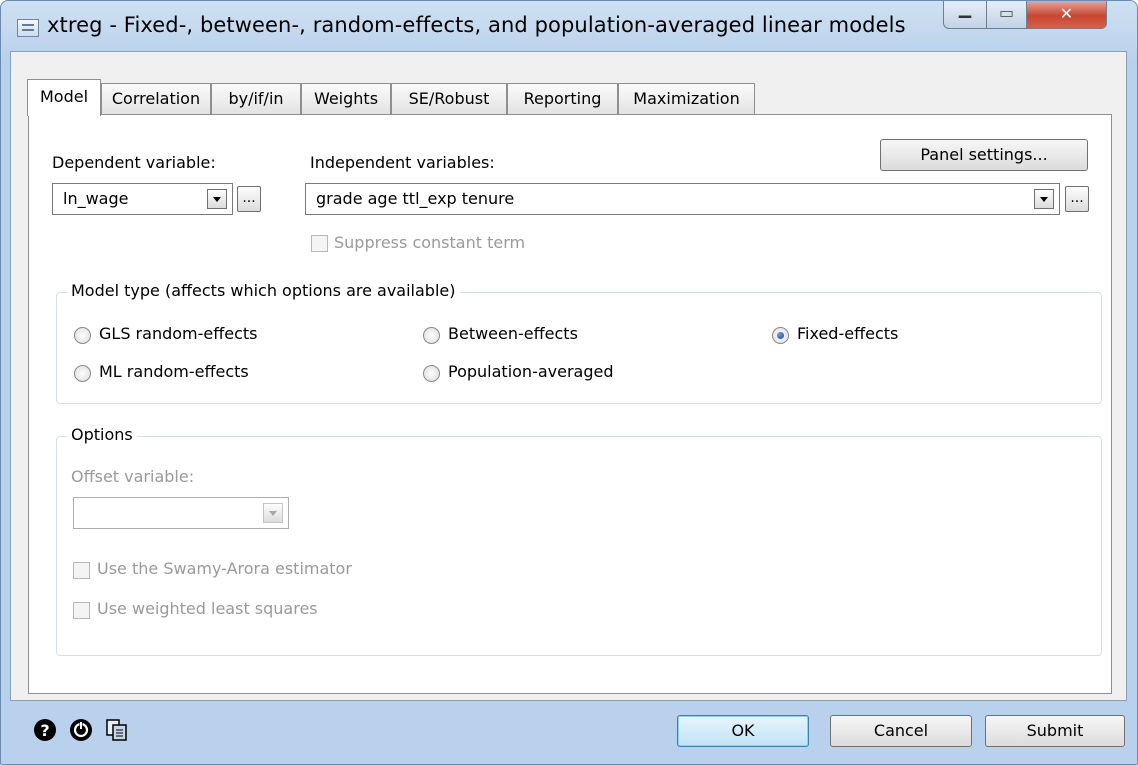  I want to click on ml-random-effects-radio, so click(82, 373).